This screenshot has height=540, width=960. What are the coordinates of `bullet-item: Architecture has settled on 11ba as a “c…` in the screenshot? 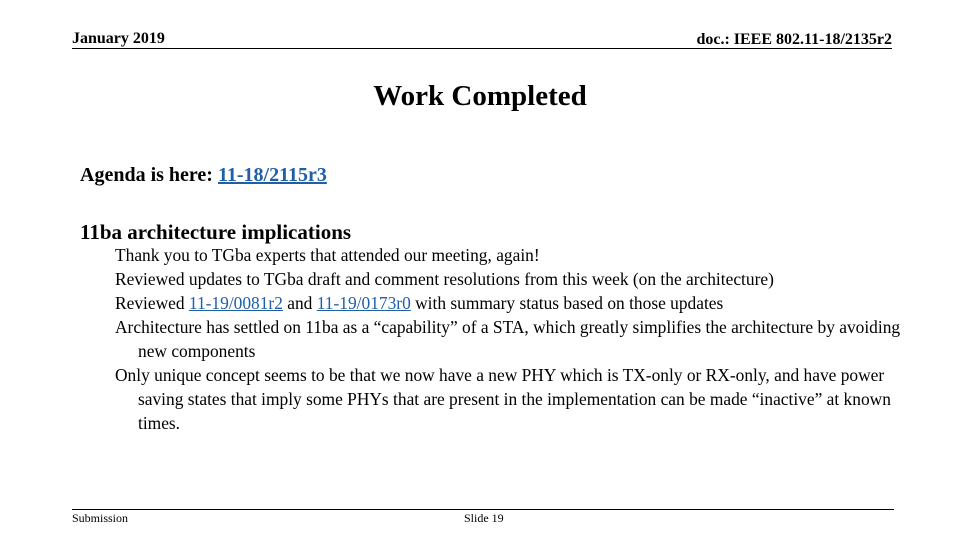 It's located at (508, 339).